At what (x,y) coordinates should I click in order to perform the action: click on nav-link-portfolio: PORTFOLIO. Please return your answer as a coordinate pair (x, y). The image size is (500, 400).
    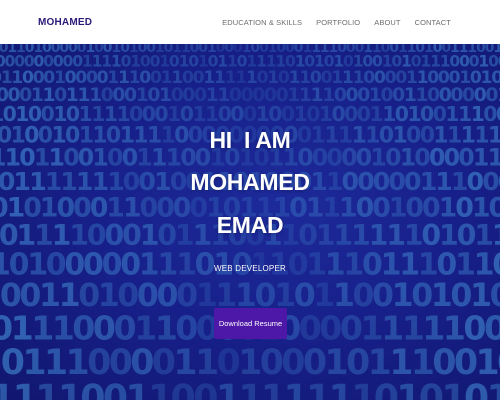
    Looking at the image, I should click on (338, 22).